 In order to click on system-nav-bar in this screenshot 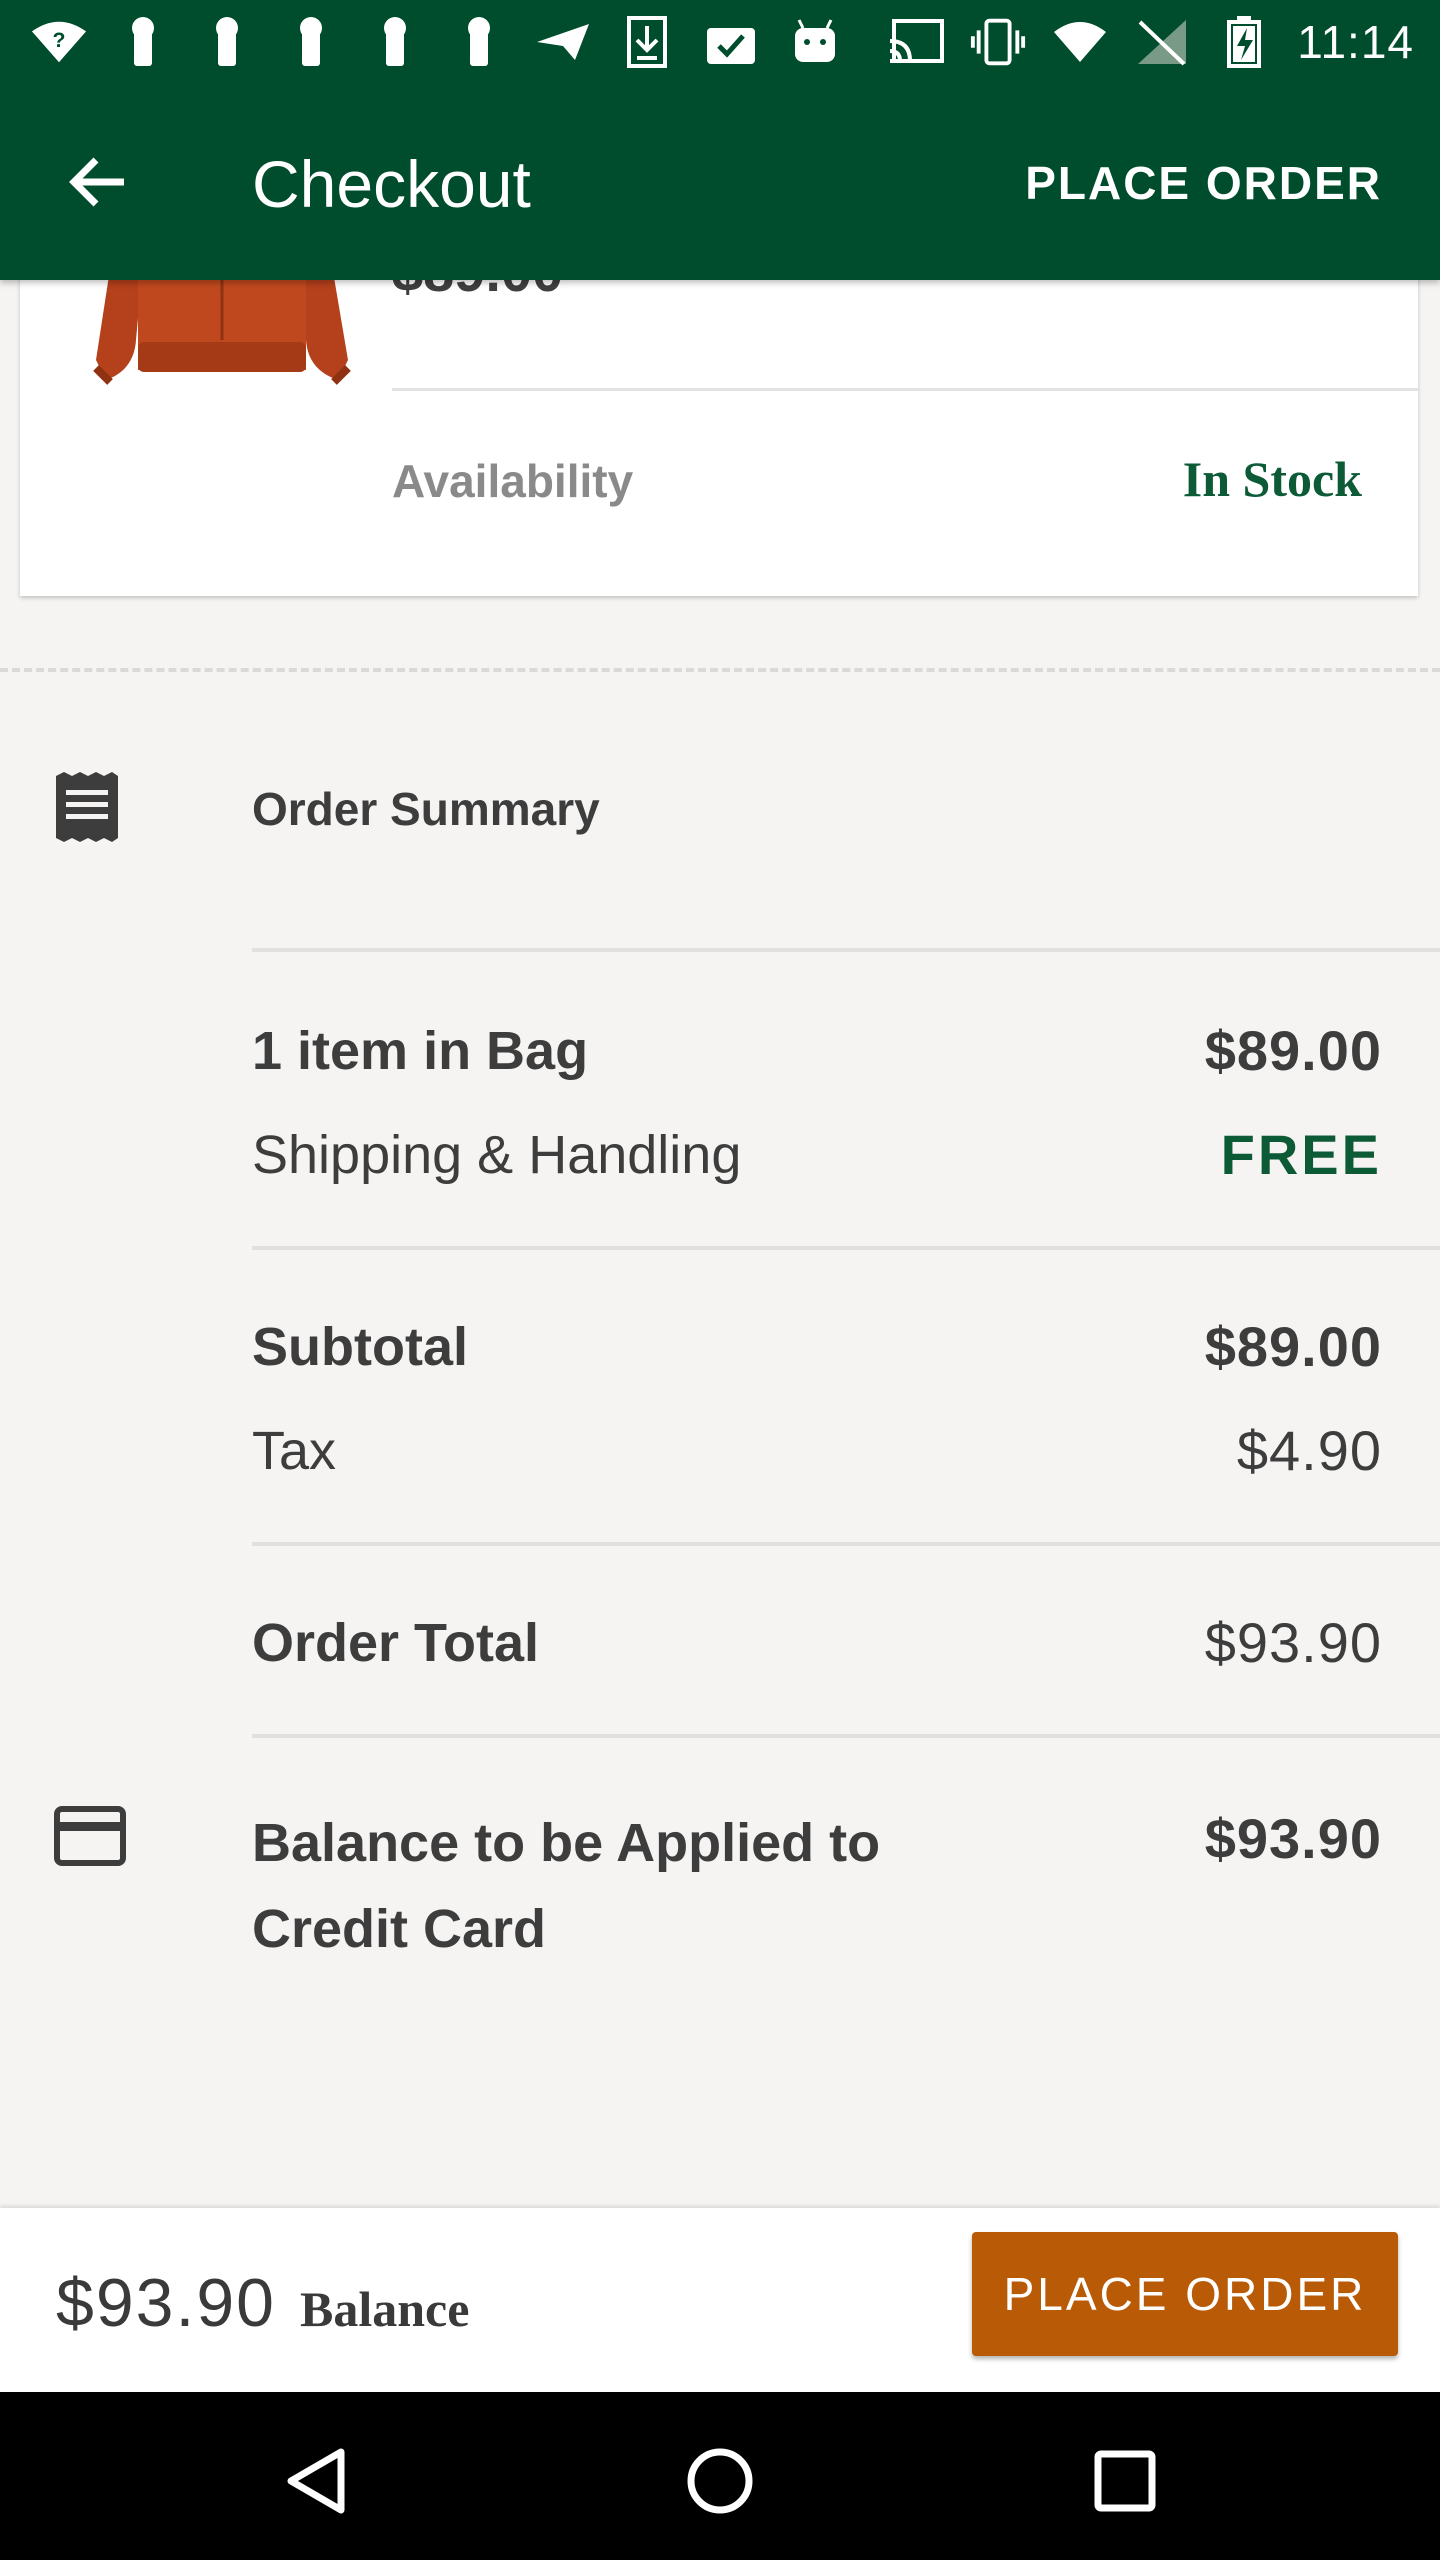, I will do `click(720, 2476)`.